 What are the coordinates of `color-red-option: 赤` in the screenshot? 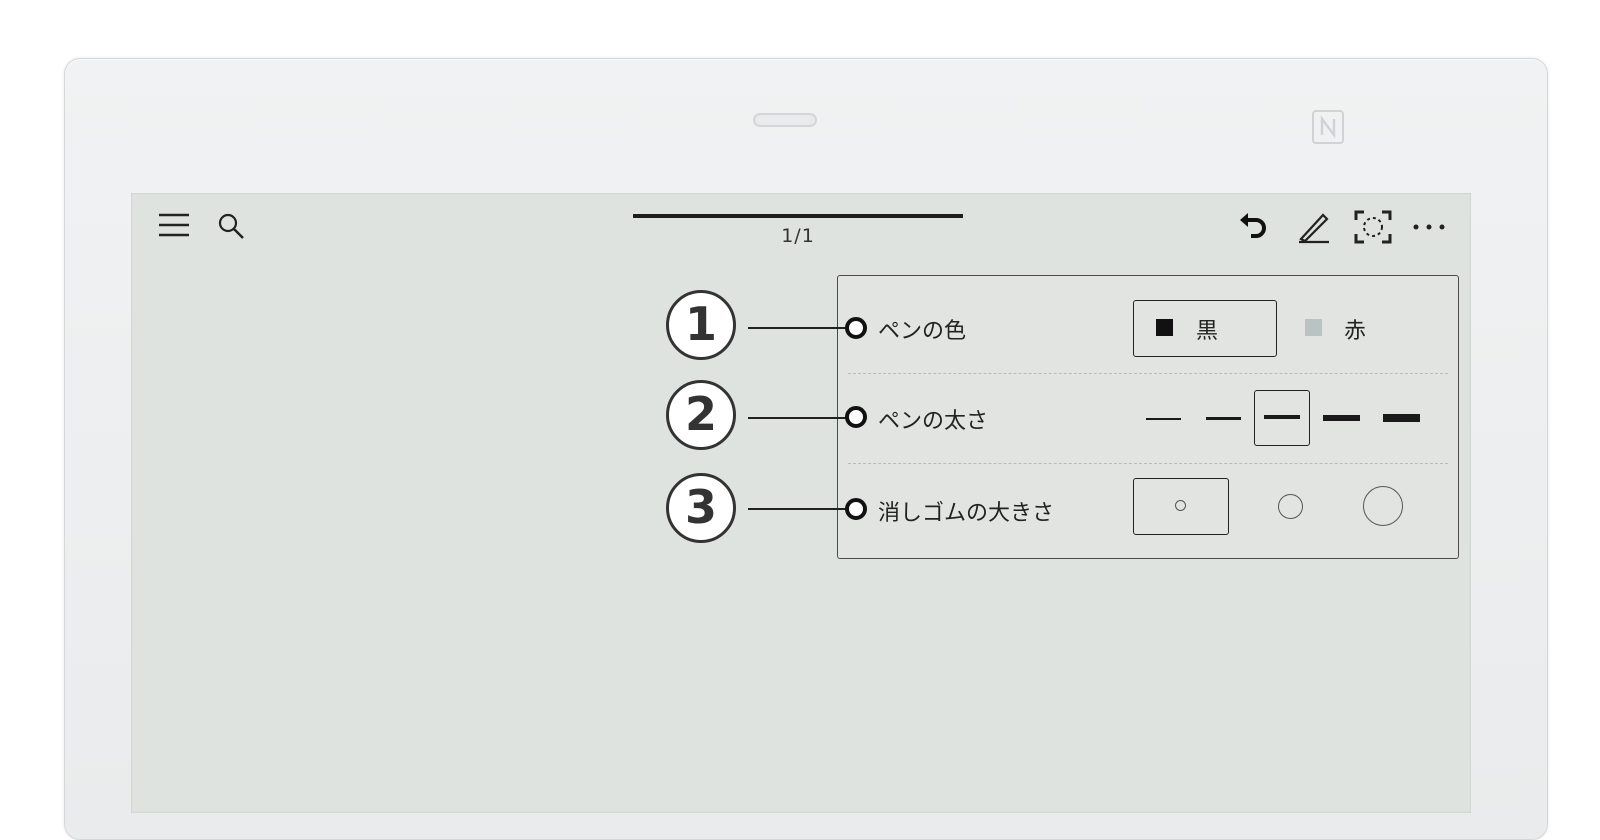 It's located at (1345, 328).